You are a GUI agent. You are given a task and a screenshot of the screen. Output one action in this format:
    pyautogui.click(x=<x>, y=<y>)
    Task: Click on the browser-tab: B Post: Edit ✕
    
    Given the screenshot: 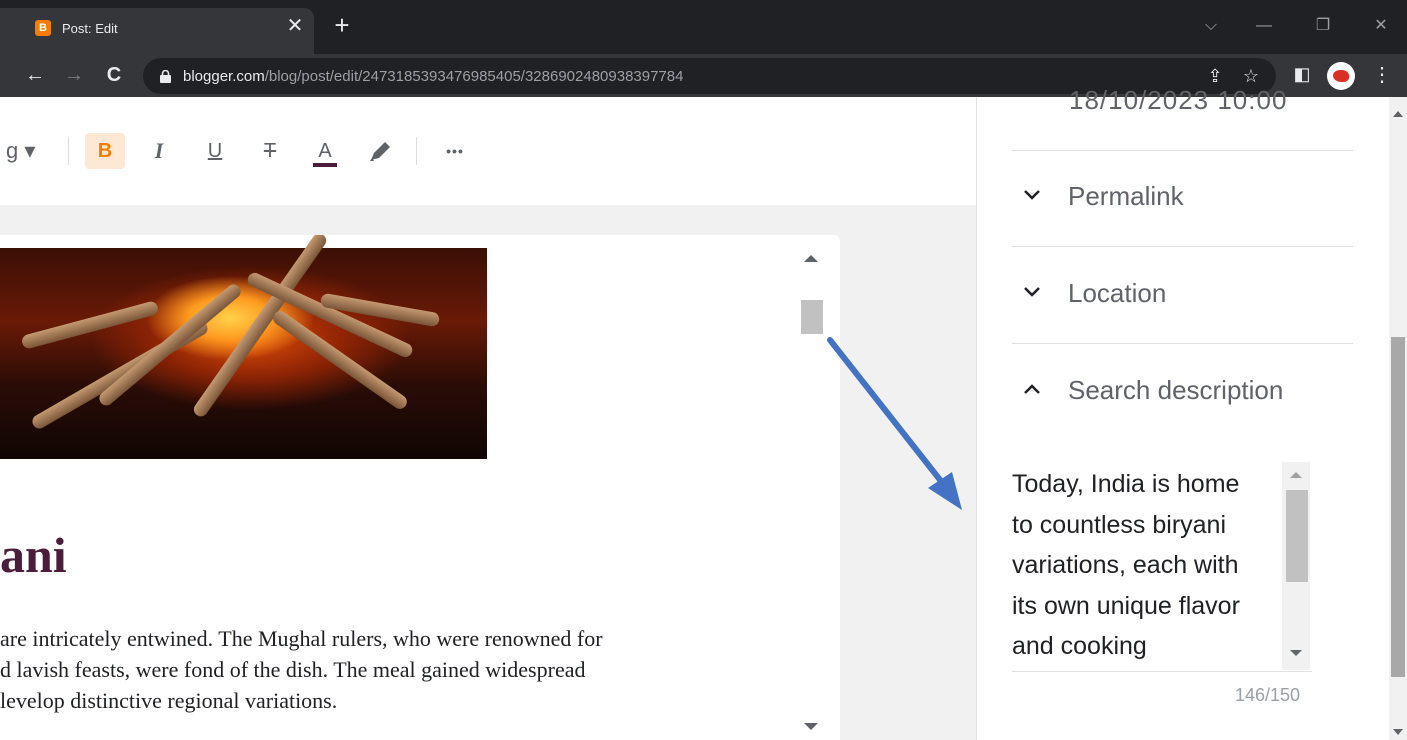 What is the action you would take?
    pyautogui.click(x=157, y=31)
    